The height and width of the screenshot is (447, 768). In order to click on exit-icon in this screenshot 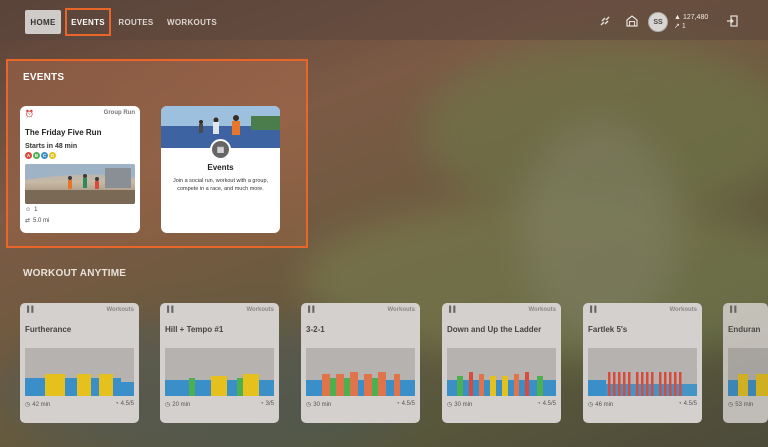, I will do `click(732, 21)`.